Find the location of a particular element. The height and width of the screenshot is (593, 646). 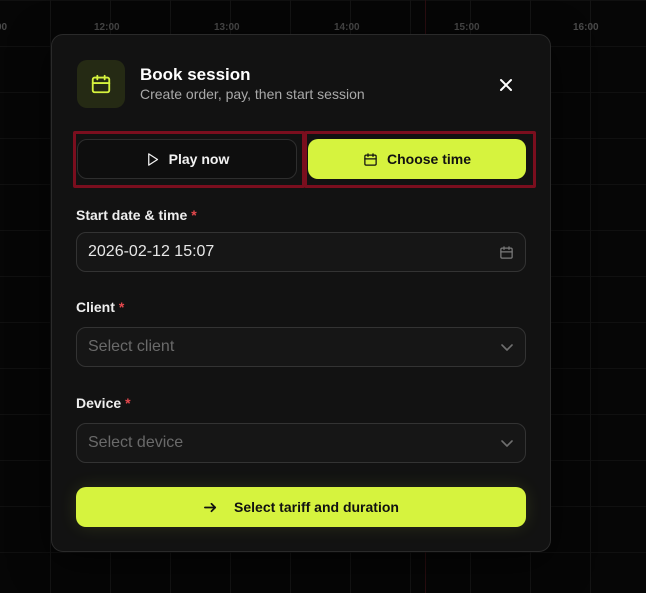

play-now-label: Play now is located at coordinates (199, 159).